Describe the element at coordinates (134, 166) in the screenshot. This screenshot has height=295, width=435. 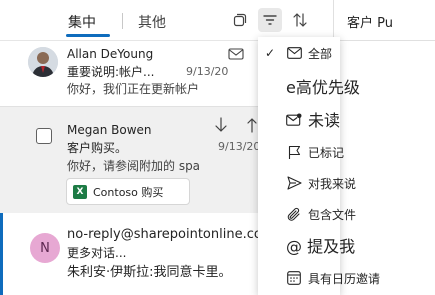
I see `message-preview: 你好，请参阅附加的 spa` at that location.